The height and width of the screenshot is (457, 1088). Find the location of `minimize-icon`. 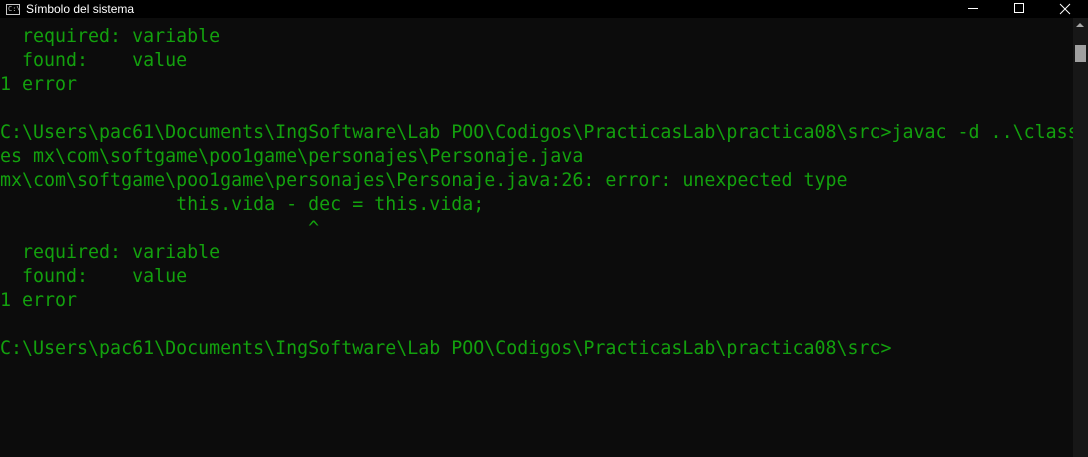

minimize-icon is located at coordinates (973, 8).